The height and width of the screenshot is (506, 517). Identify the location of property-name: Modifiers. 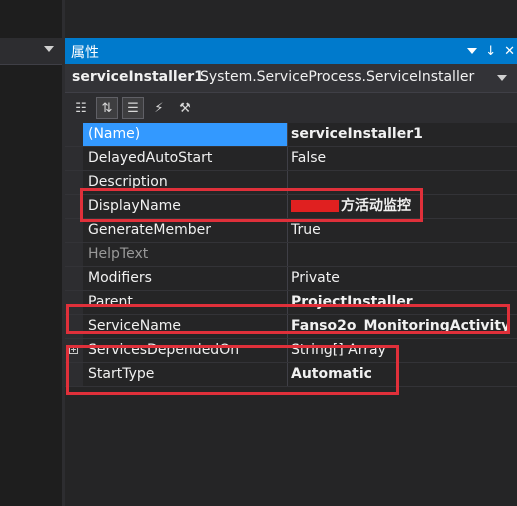
(185, 278).